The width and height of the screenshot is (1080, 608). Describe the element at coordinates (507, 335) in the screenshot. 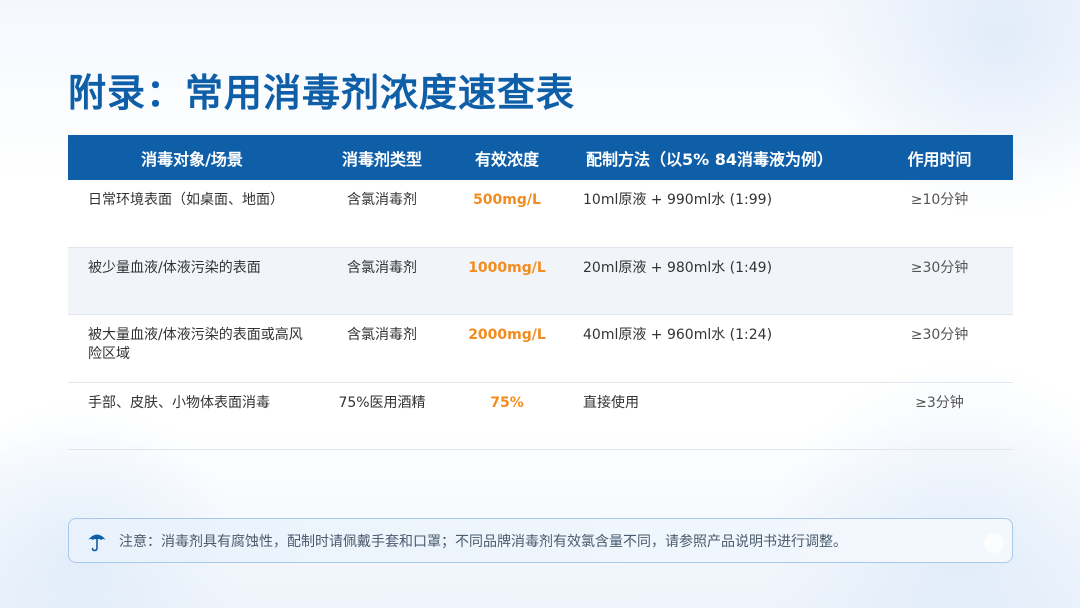

I see `cell-concentration: 2000mg/L` at that location.